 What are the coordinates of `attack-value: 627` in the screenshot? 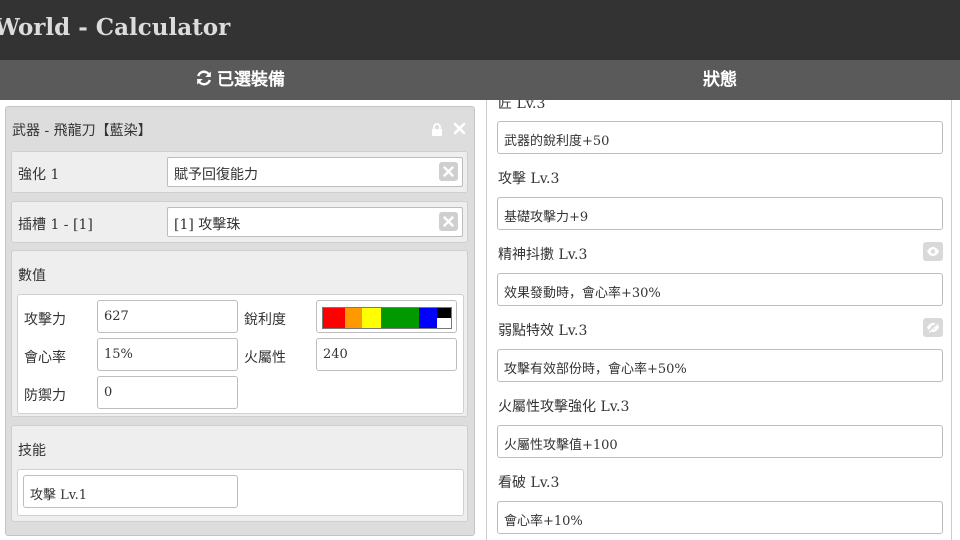 It's located at (116, 316).